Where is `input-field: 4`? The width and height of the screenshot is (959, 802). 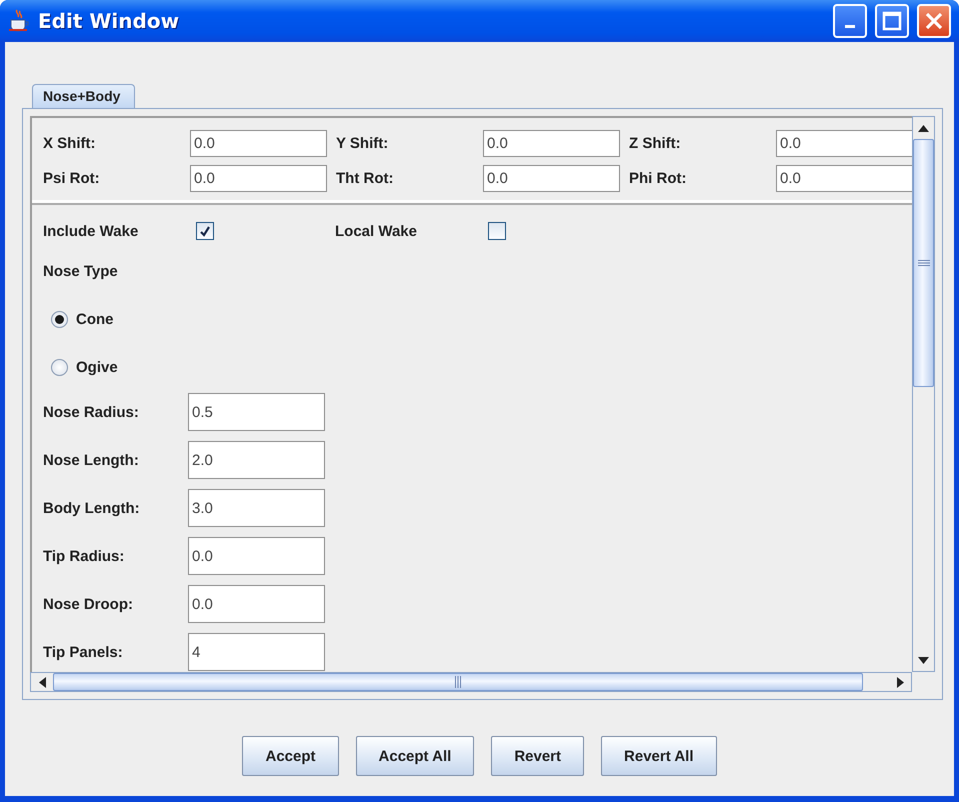 input-field: 4 is located at coordinates (256, 652).